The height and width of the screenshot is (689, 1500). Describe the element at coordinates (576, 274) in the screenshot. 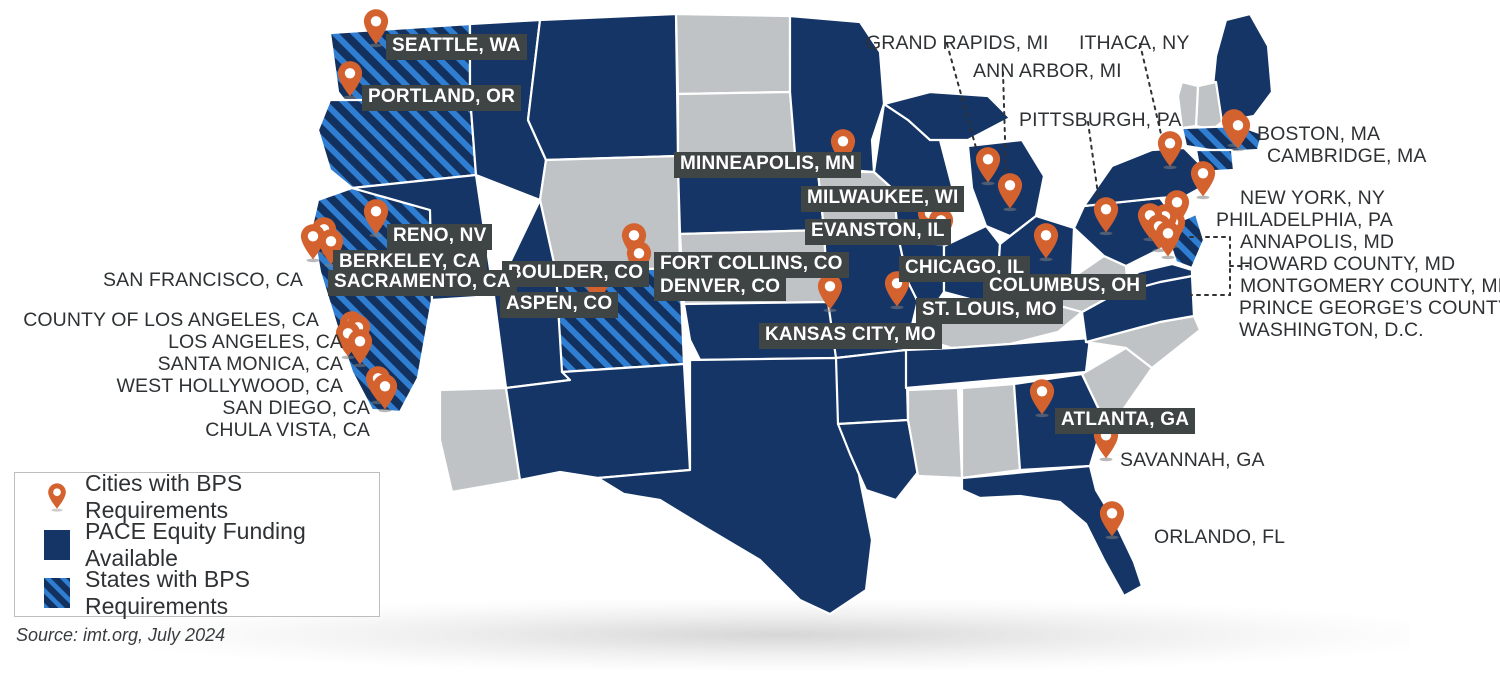

I see `map-label-boulder-co: BOULDER, CO` at that location.